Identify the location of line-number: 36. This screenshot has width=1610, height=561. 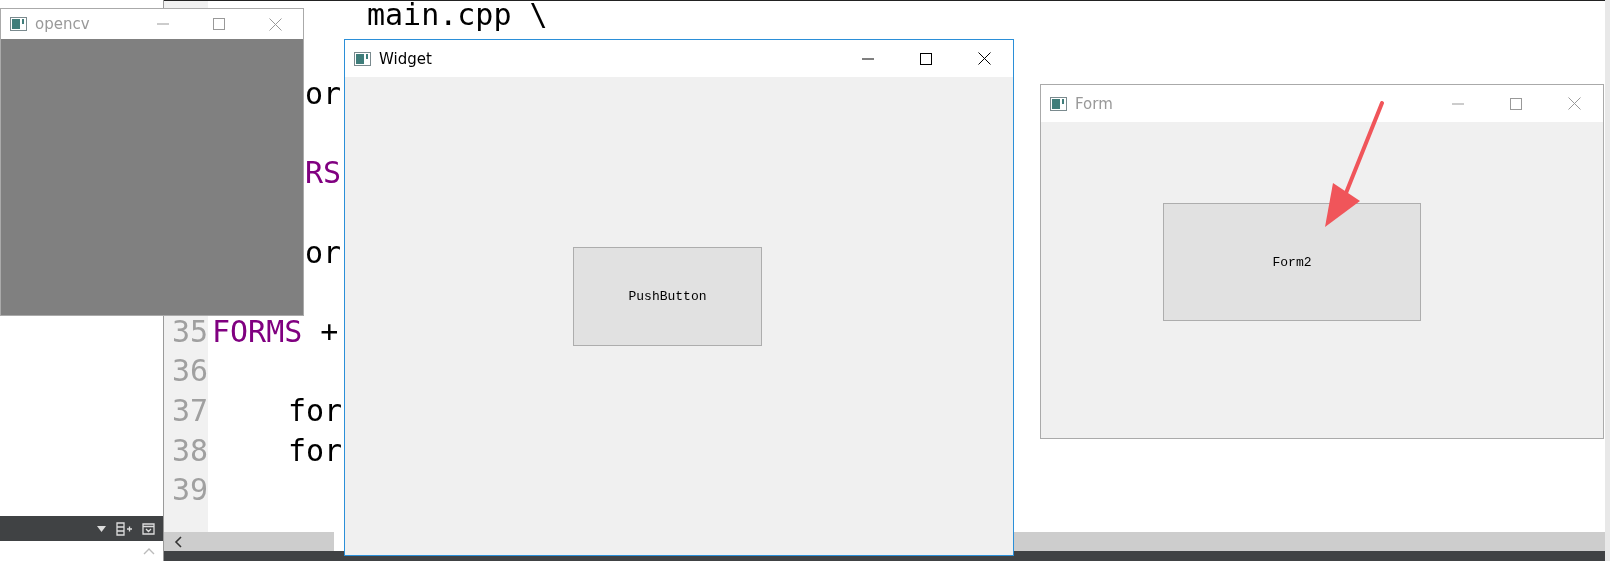
(189, 371).